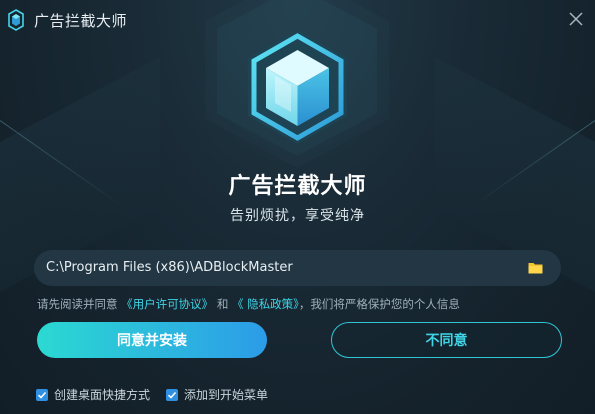 The height and width of the screenshot is (414, 595). What do you see at coordinates (576, 19) in the screenshot?
I see `close-icon` at bounding box center [576, 19].